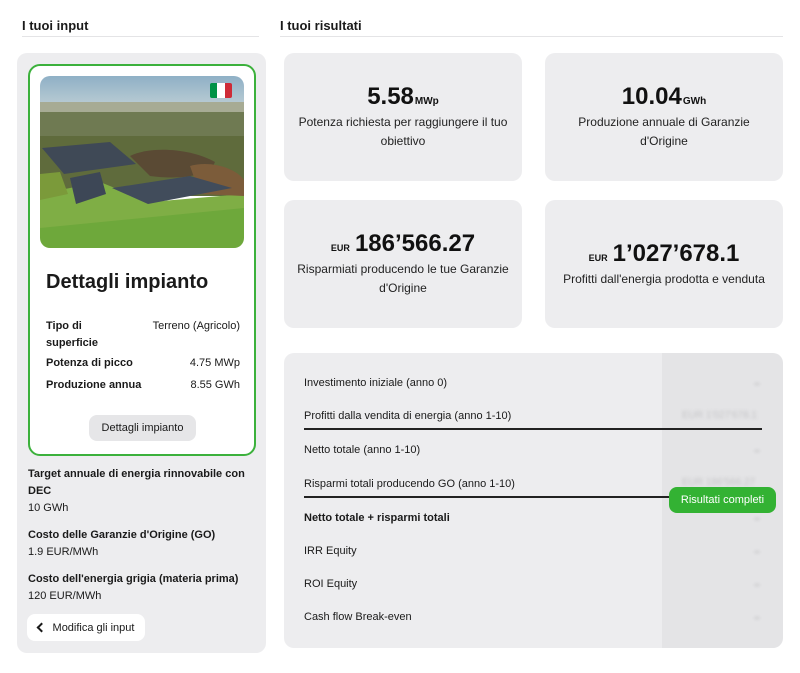  I want to click on param-value: 120 EUR/MWh, so click(65, 596).